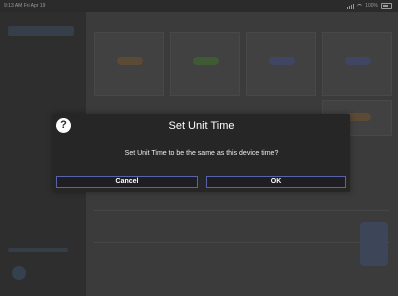  I want to click on status-indicators: 100%, so click(369, 6).